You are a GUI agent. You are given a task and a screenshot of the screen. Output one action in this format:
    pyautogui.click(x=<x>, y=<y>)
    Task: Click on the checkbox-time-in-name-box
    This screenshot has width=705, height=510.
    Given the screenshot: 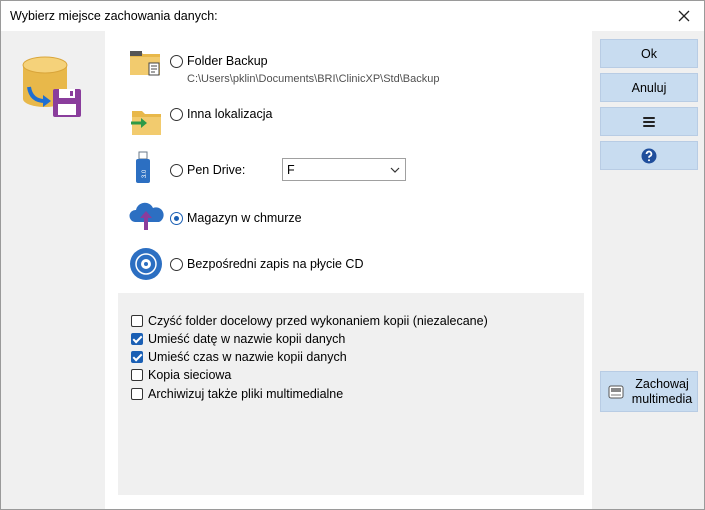 What is the action you would take?
    pyautogui.click(x=137, y=357)
    